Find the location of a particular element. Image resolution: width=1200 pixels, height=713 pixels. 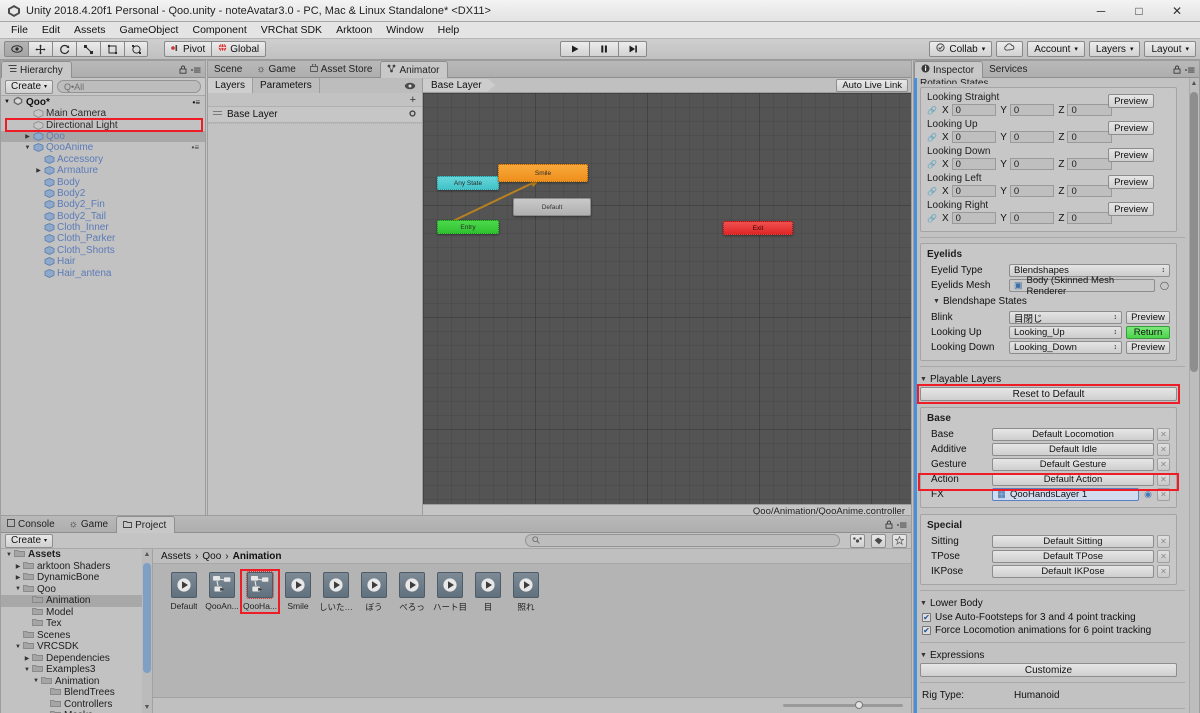

hierarchy-item: ▼ QooAnime •≡ is located at coordinates (103, 147).